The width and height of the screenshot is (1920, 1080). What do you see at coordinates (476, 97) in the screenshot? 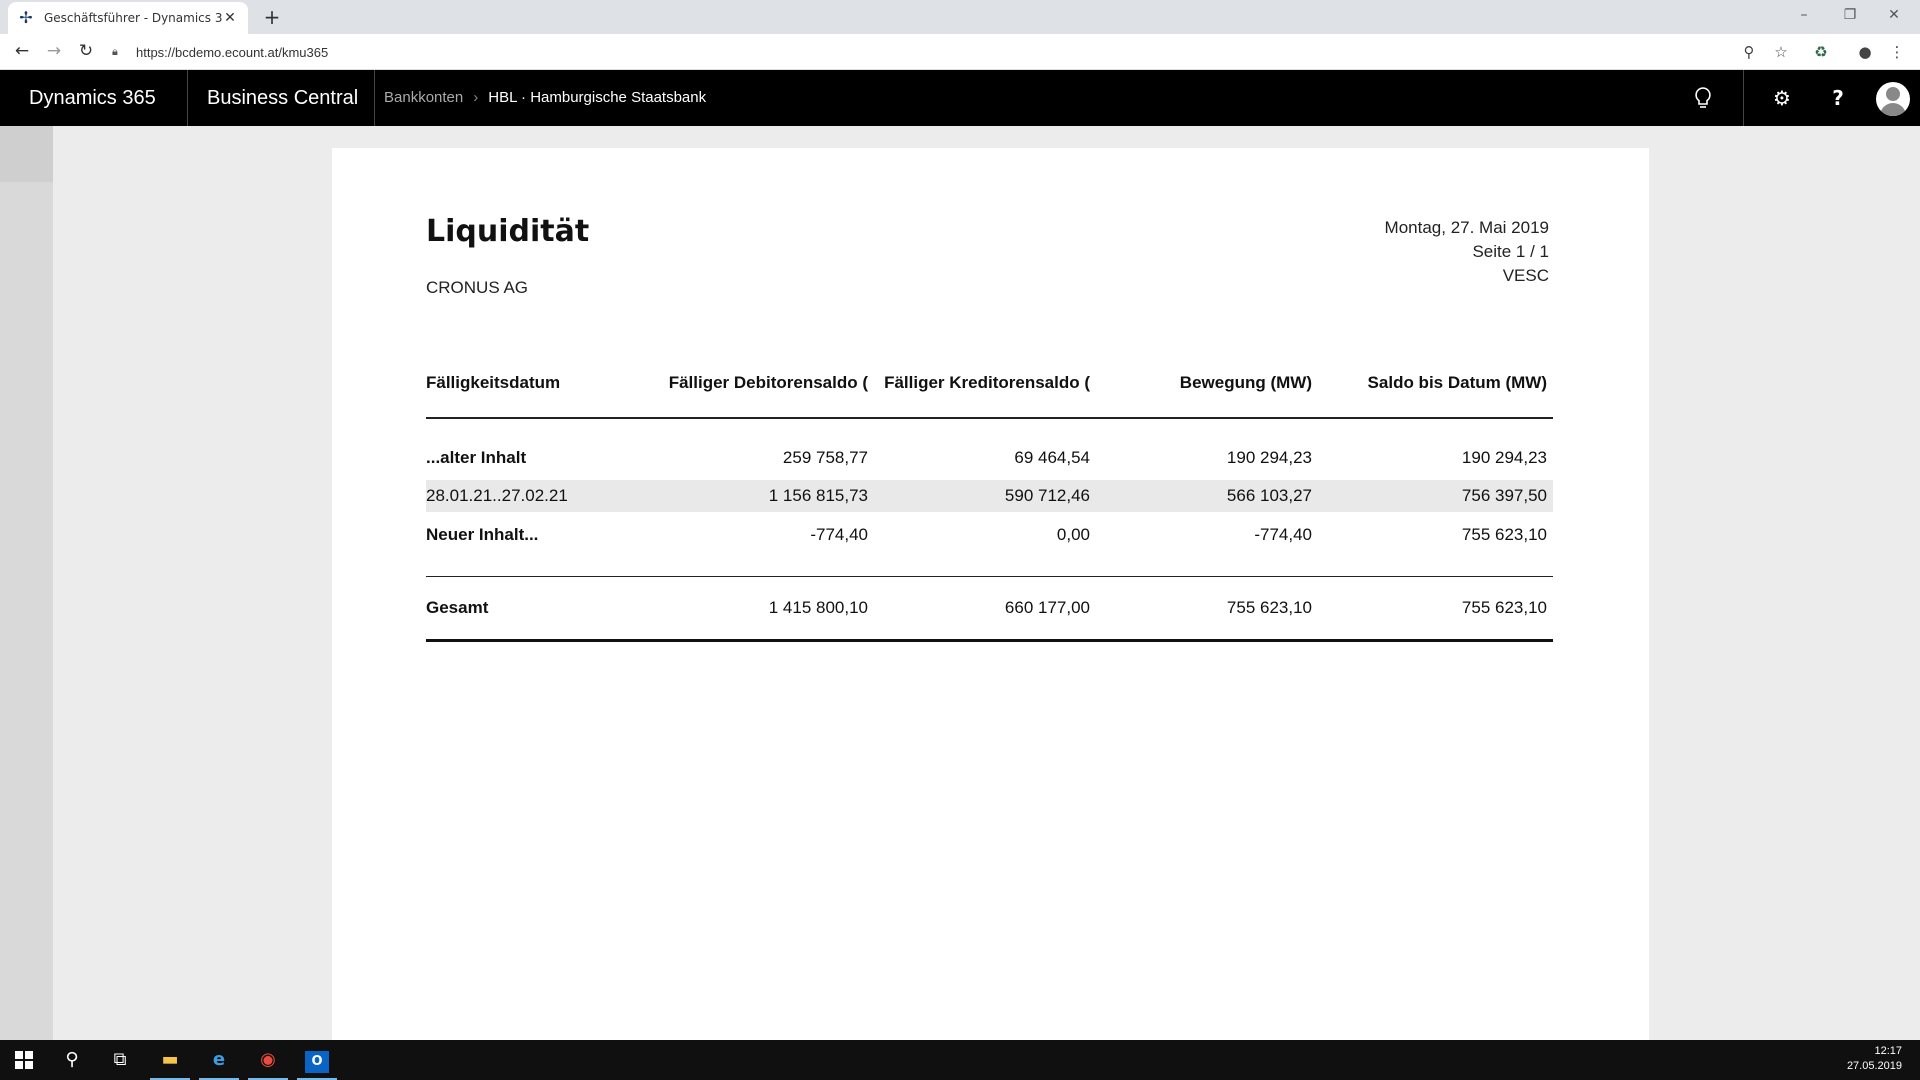
I see `chevron-right-icon: ›` at bounding box center [476, 97].